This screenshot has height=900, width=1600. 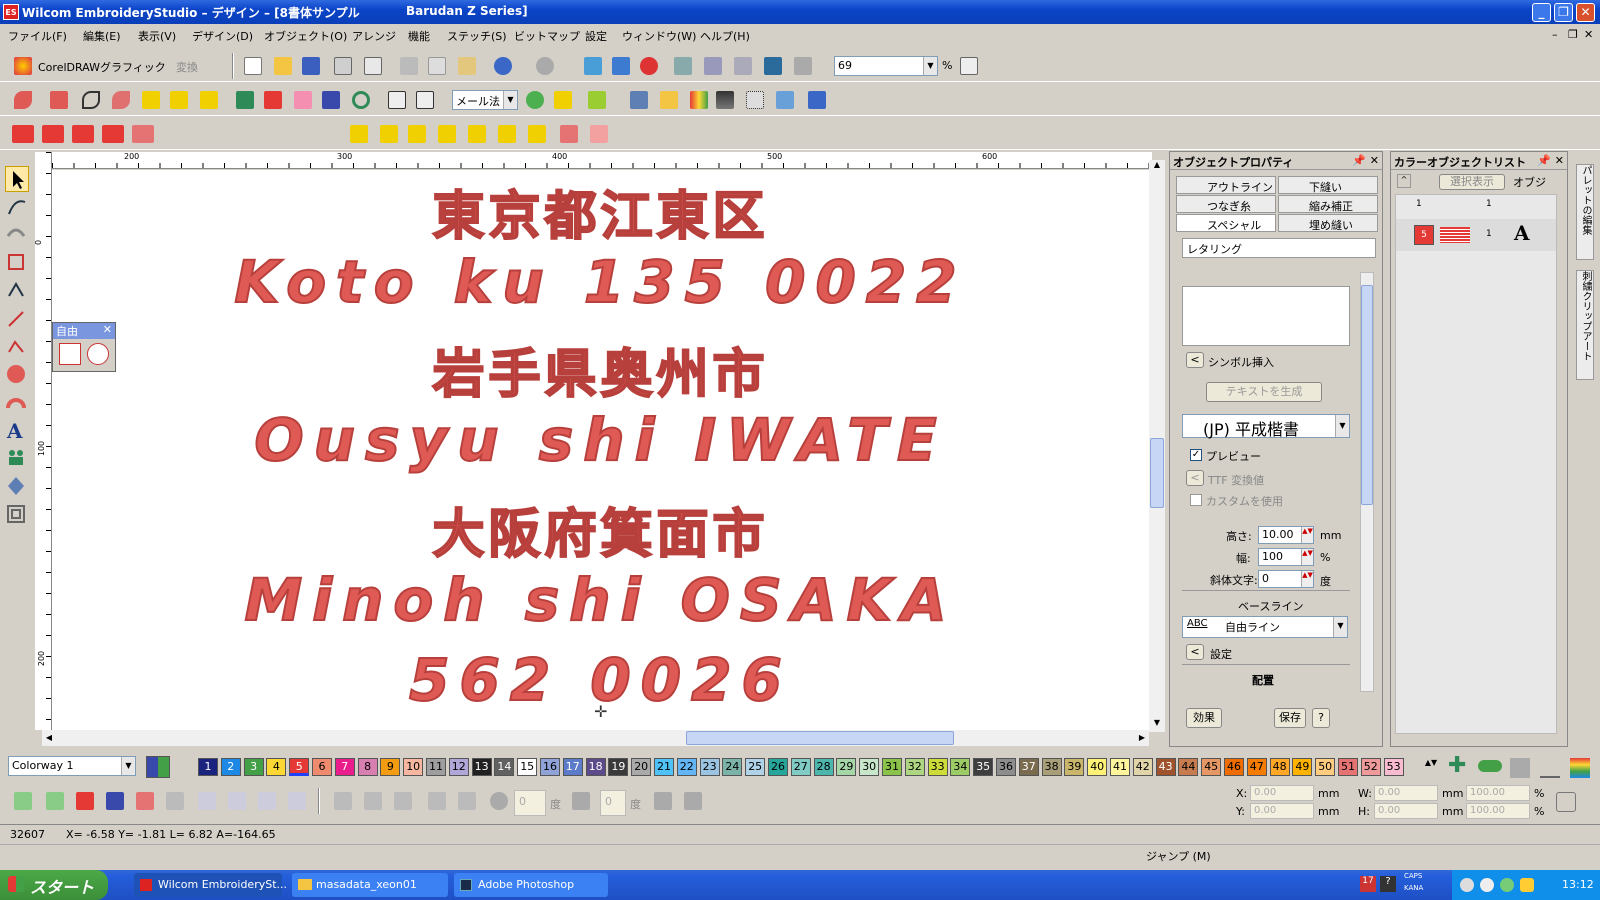 I want to click on scribble-icon, so click(x=599, y=134).